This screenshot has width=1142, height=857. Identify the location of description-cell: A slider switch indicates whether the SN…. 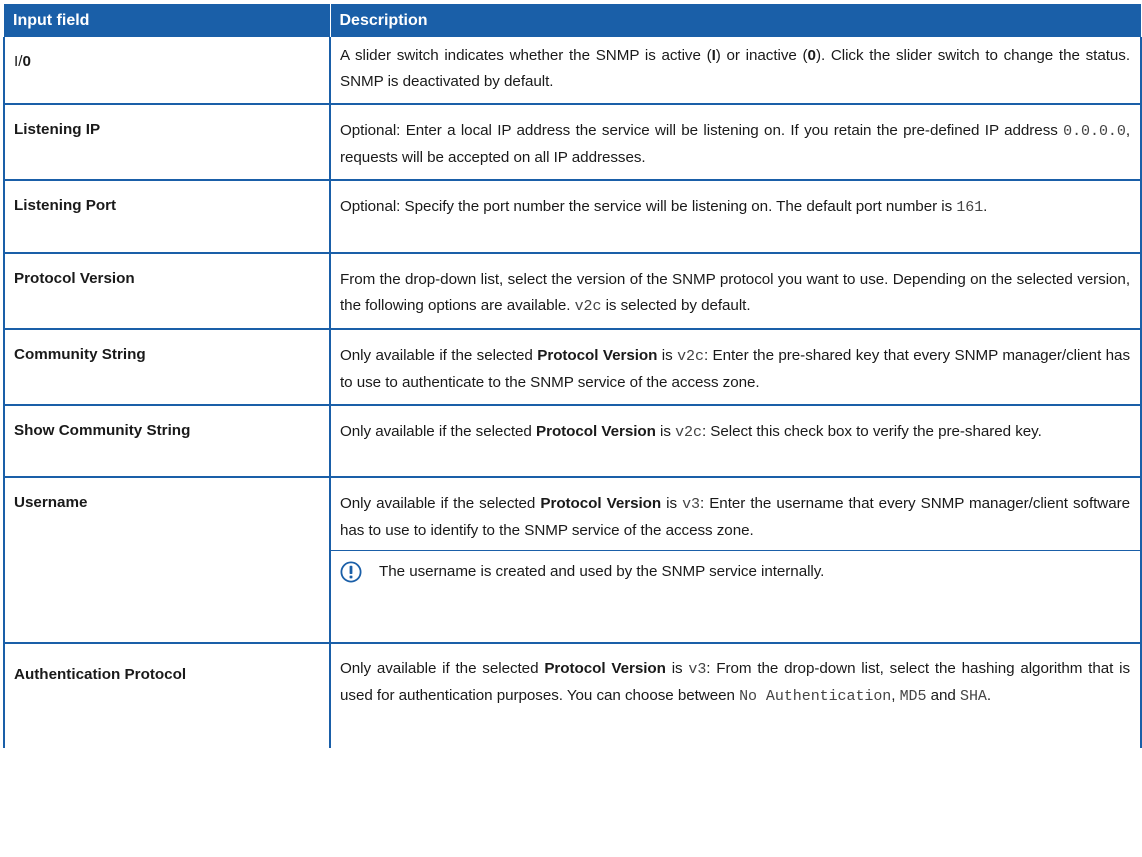
(735, 71).